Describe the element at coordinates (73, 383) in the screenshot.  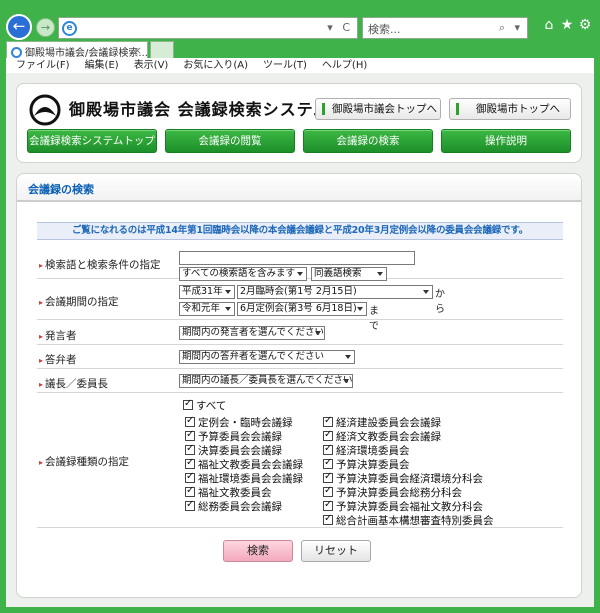
I see `chair-label: 議長／委員長` at that location.